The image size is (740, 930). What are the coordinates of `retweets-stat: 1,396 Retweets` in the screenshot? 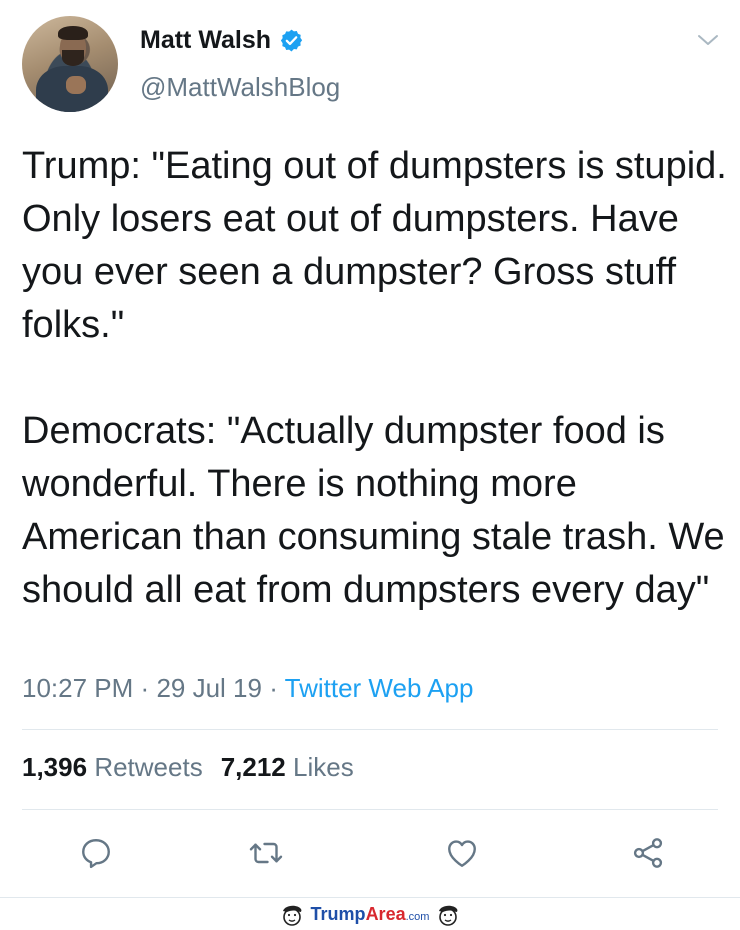 It's located at (112, 767).